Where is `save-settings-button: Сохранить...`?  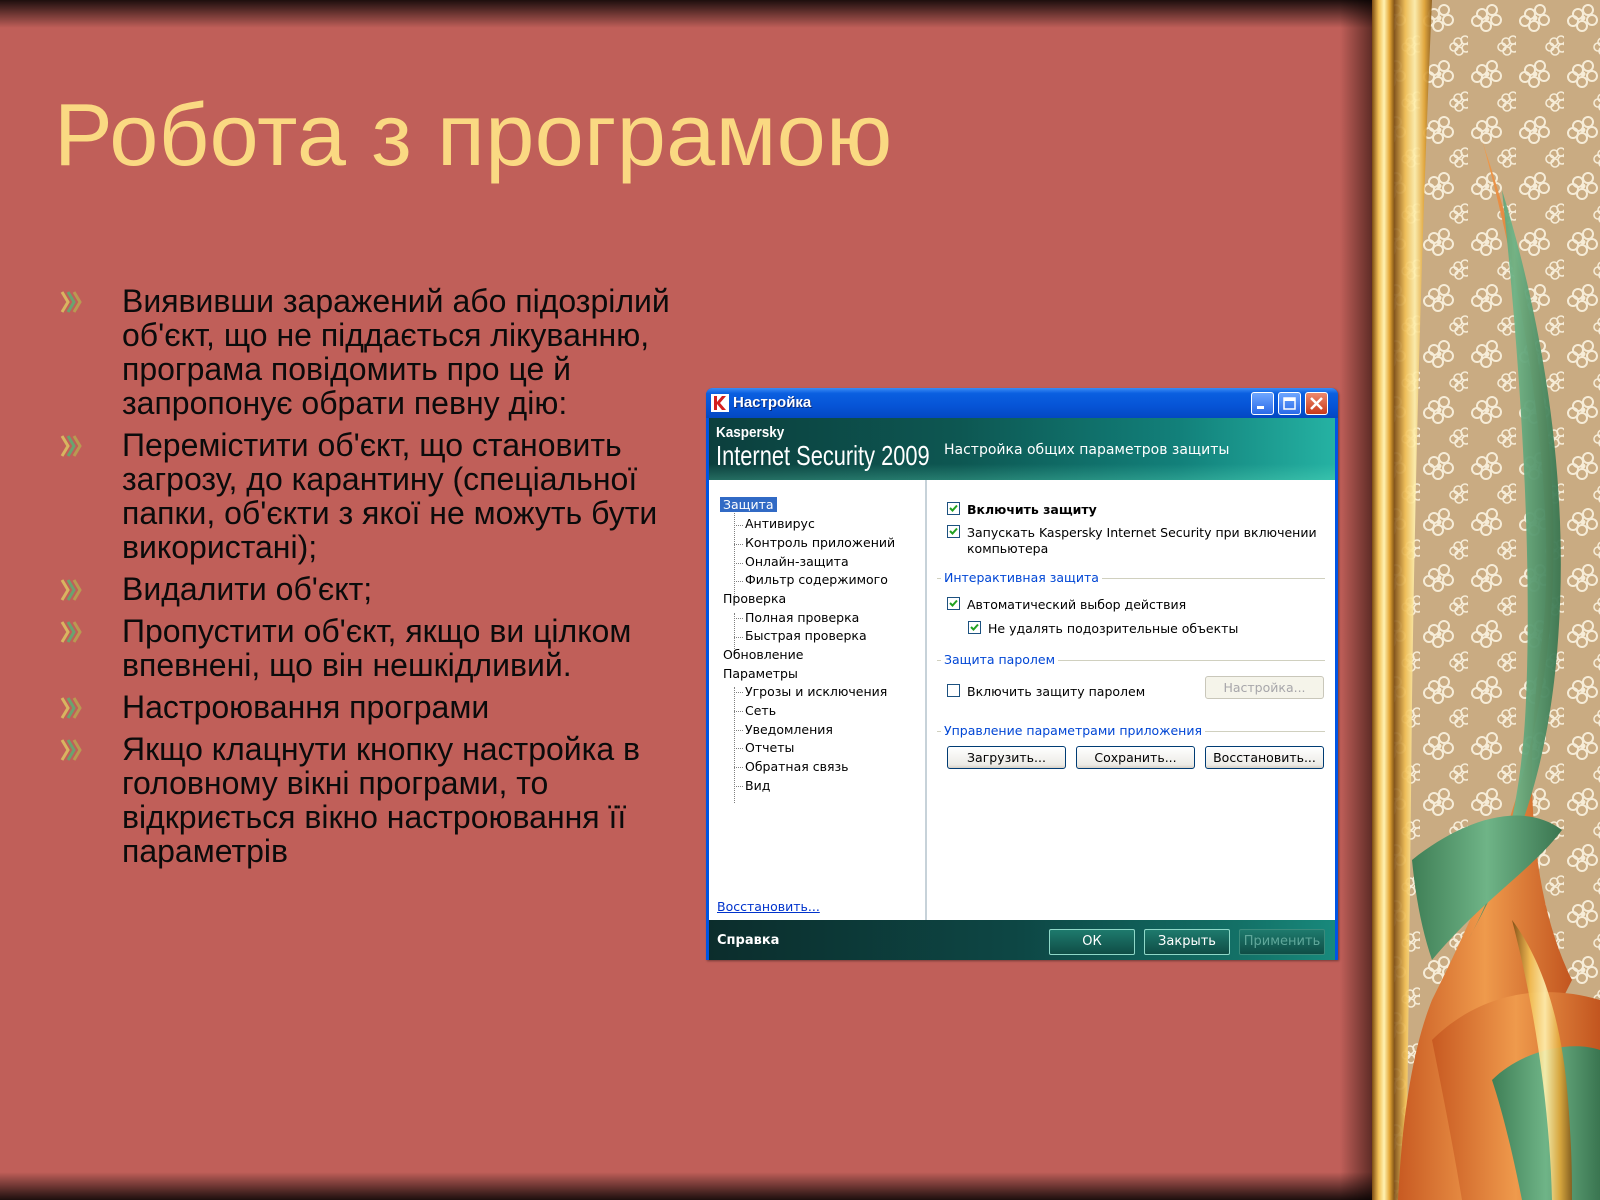 save-settings-button: Сохранить... is located at coordinates (1135, 757).